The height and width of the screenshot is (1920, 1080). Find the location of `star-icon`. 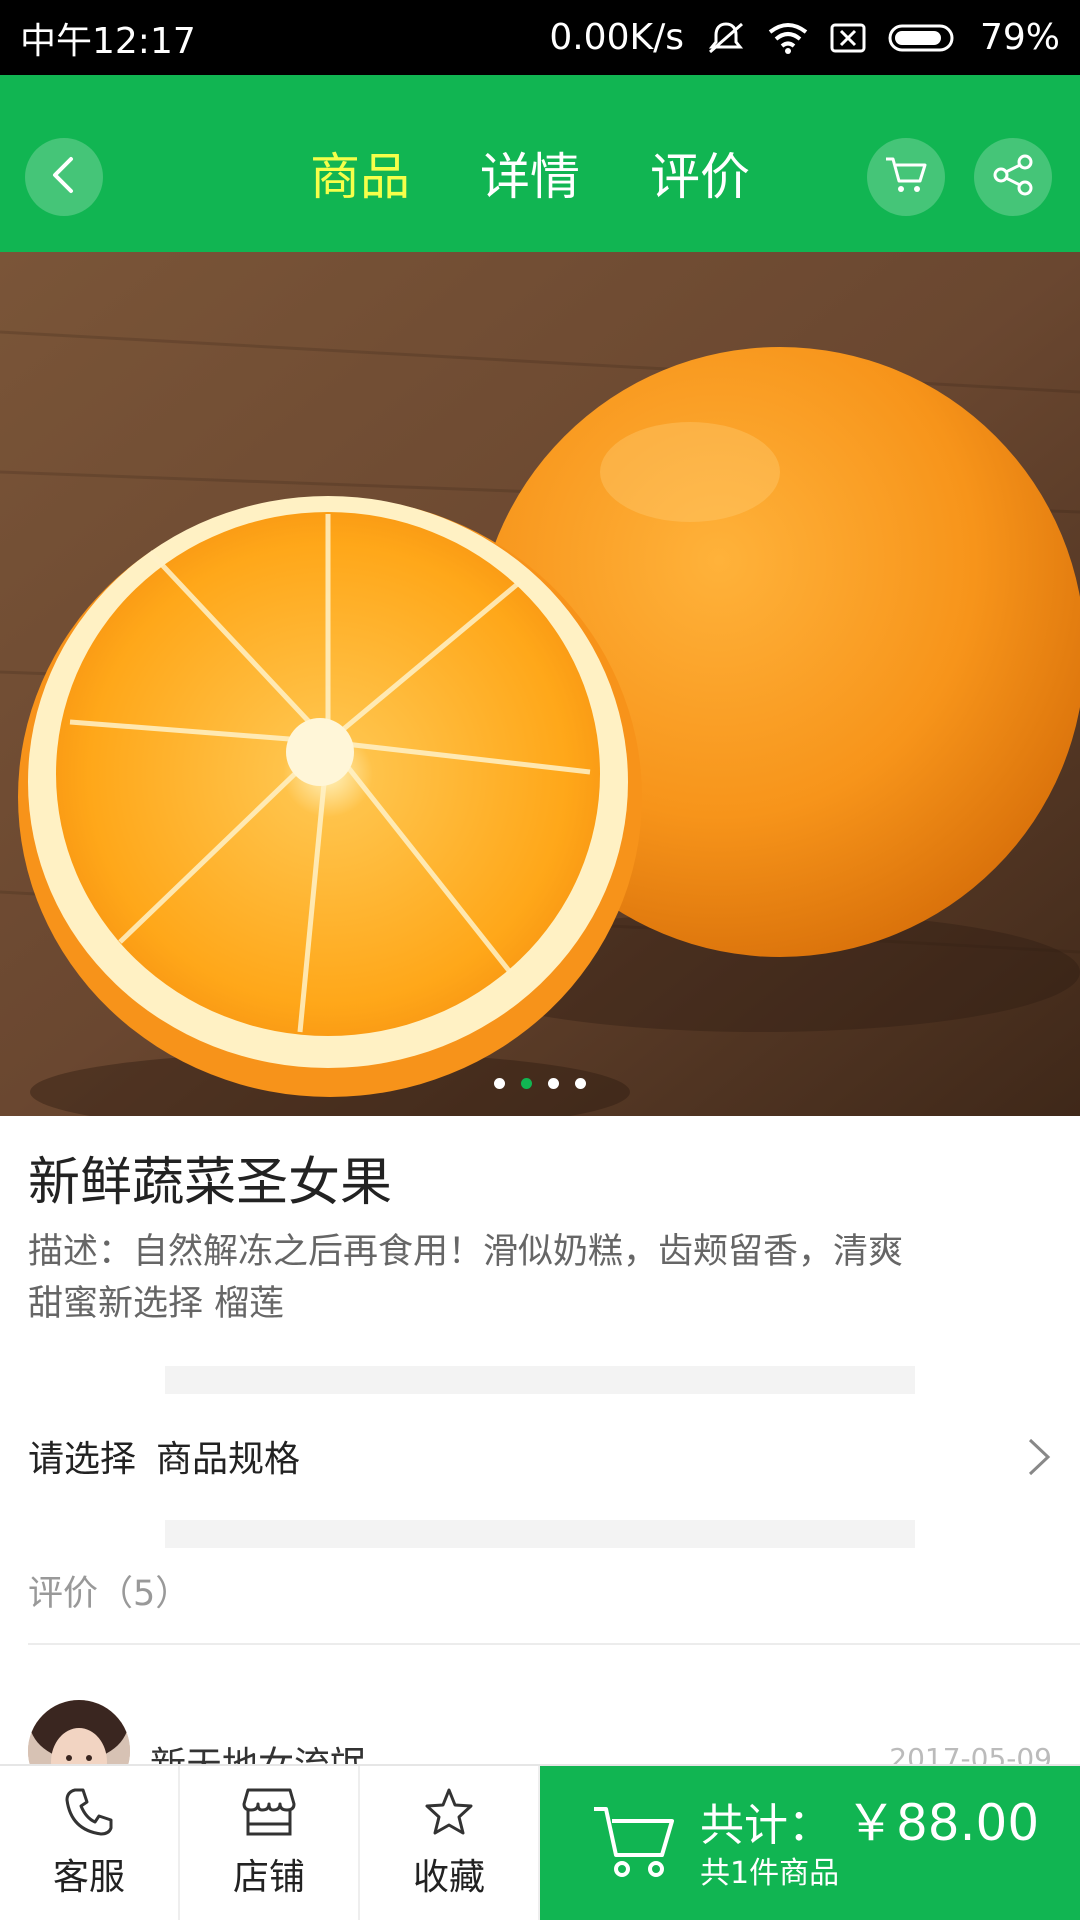

star-icon is located at coordinates (449, 1814).